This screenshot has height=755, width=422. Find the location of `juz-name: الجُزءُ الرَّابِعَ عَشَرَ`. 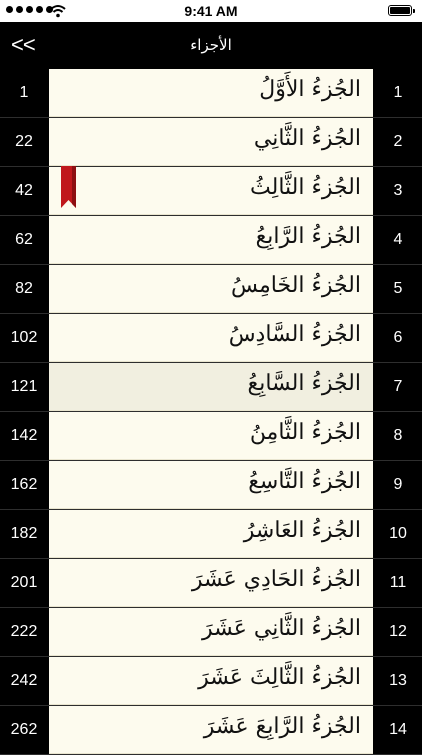

juz-name: الجُزءُ الرَّابِعَ عَشَرَ is located at coordinates (282, 726).